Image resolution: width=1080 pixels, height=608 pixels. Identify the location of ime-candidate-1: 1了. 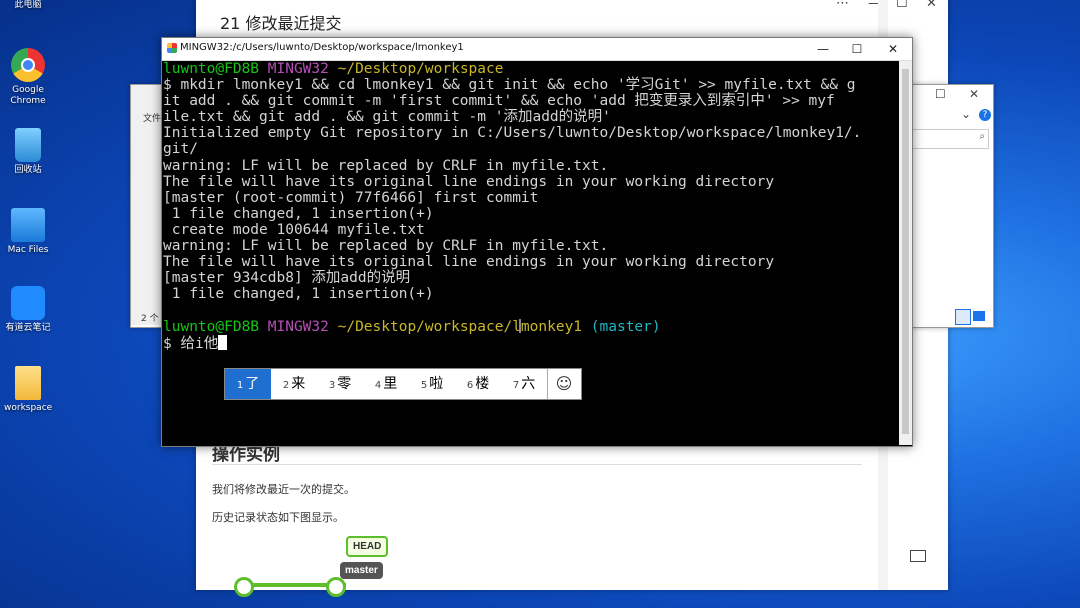
(248, 384).